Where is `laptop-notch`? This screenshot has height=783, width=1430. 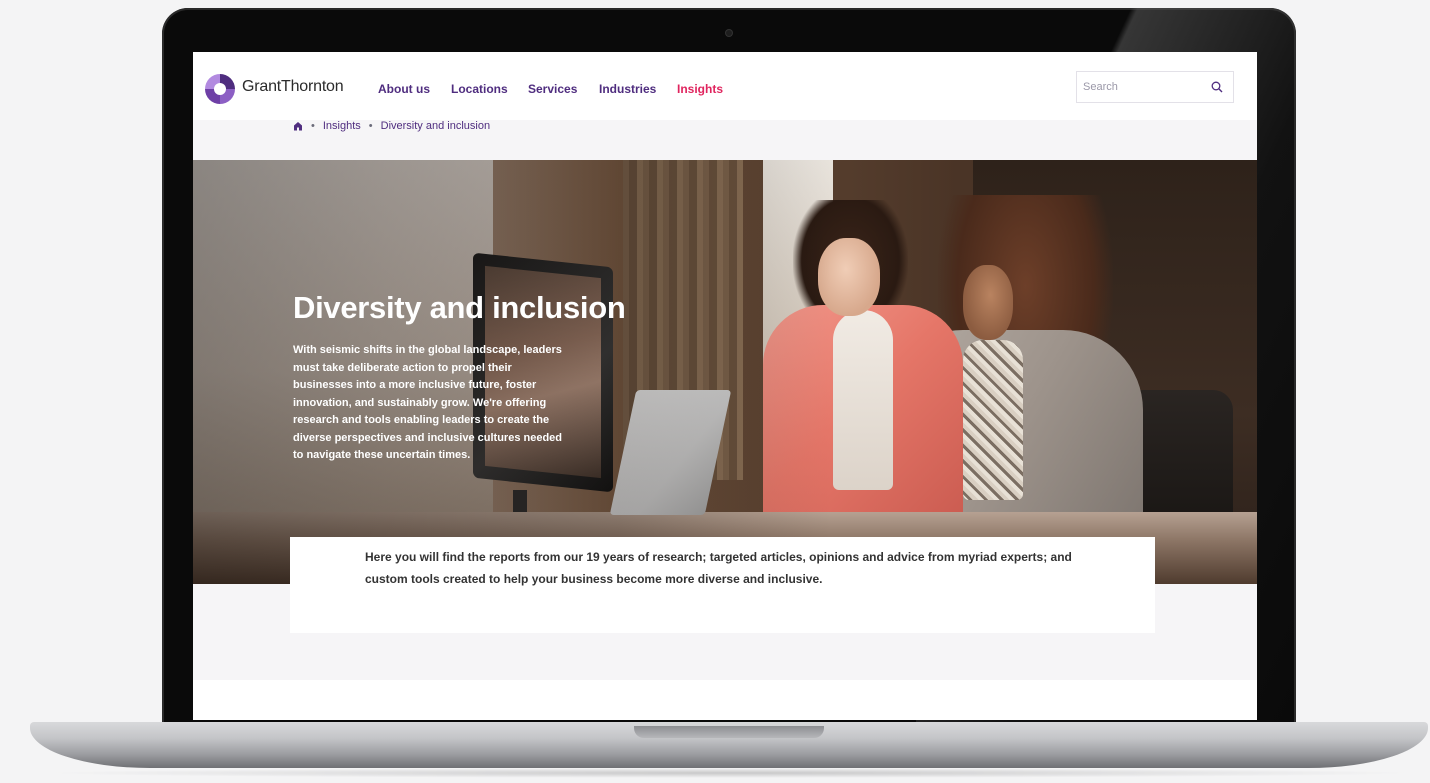 laptop-notch is located at coordinates (729, 732).